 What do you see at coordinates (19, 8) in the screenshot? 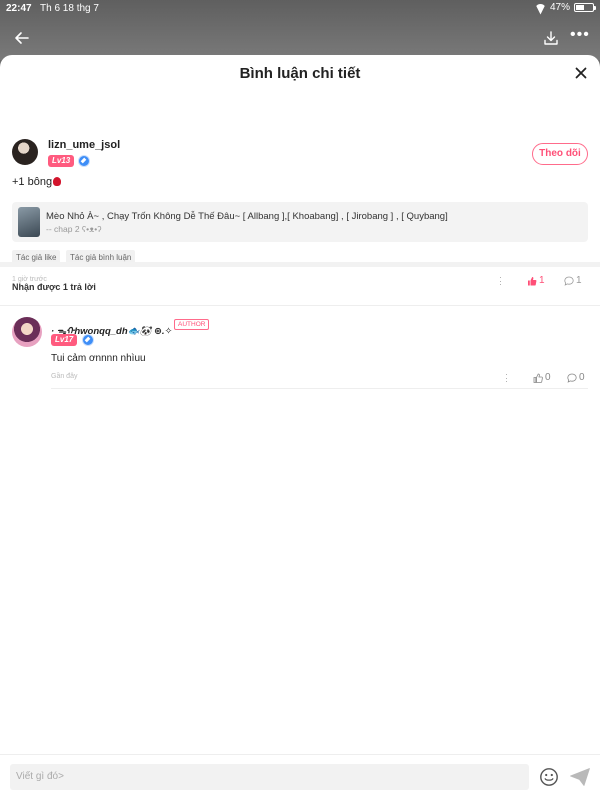
I see `status-time: 22:47` at bounding box center [19, 8].